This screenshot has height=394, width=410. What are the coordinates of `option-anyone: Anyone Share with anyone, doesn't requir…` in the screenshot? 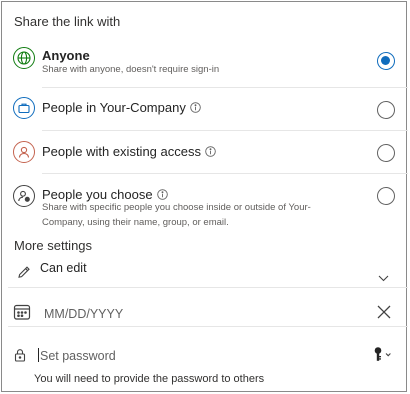 It's located at (205, 64).